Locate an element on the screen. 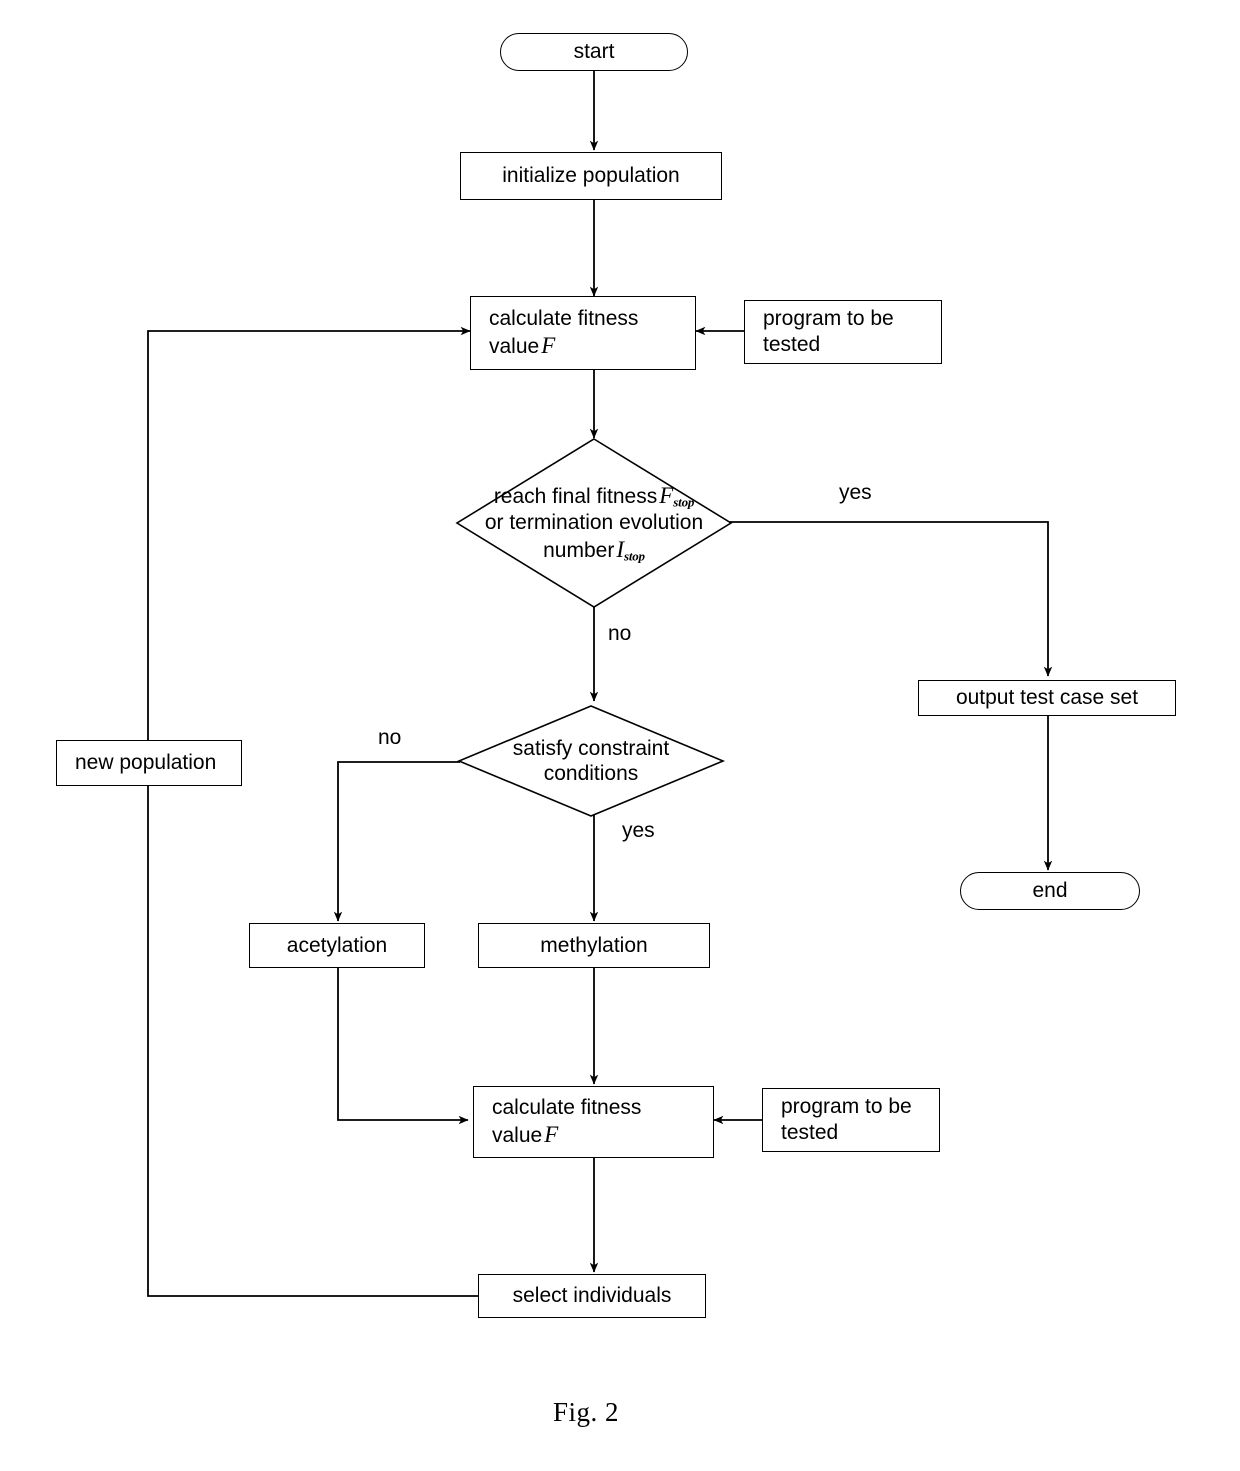  node-program-to-be-tested-top-text: program to be tested is located at coordinates (828, 331).